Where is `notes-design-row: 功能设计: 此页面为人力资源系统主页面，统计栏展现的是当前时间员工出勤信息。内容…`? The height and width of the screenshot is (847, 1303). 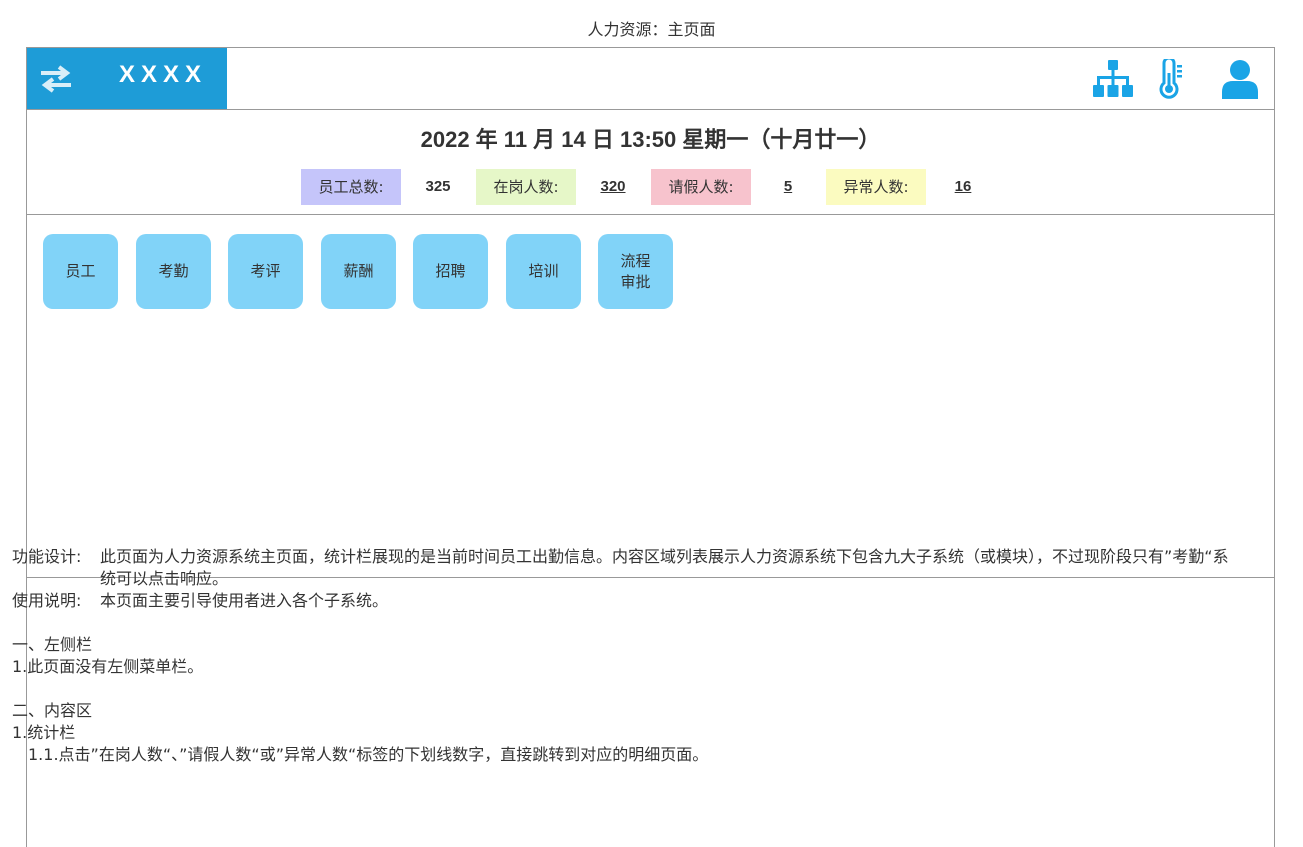
notes-design-row: 功能设计: 此页面为人力资源系统主页面，统计栏展现的是当前时间员工出勤信息。内容… is located at coordinates (626, 568).